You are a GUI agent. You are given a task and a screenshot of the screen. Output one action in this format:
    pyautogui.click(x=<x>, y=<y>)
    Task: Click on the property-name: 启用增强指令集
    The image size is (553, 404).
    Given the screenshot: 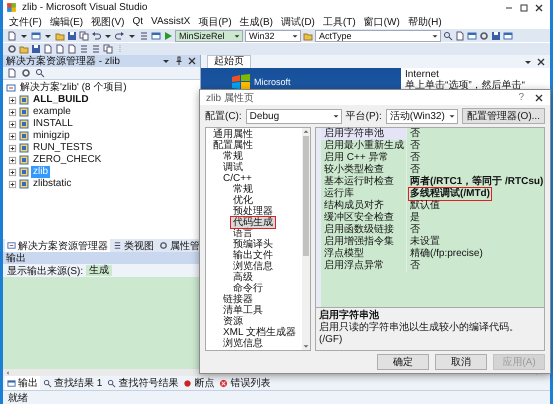 What is the action you would take?
    pyautogui.click(x=364, y=242)
    